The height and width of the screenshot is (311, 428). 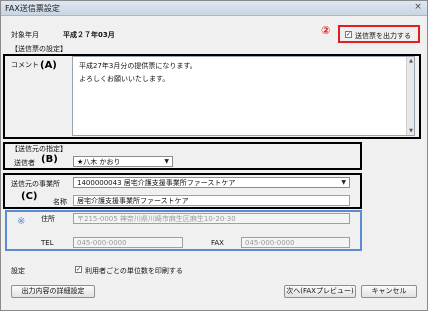 I want to click on sender-select: ★八木 かおり ▼, so click(x=123, y=161).